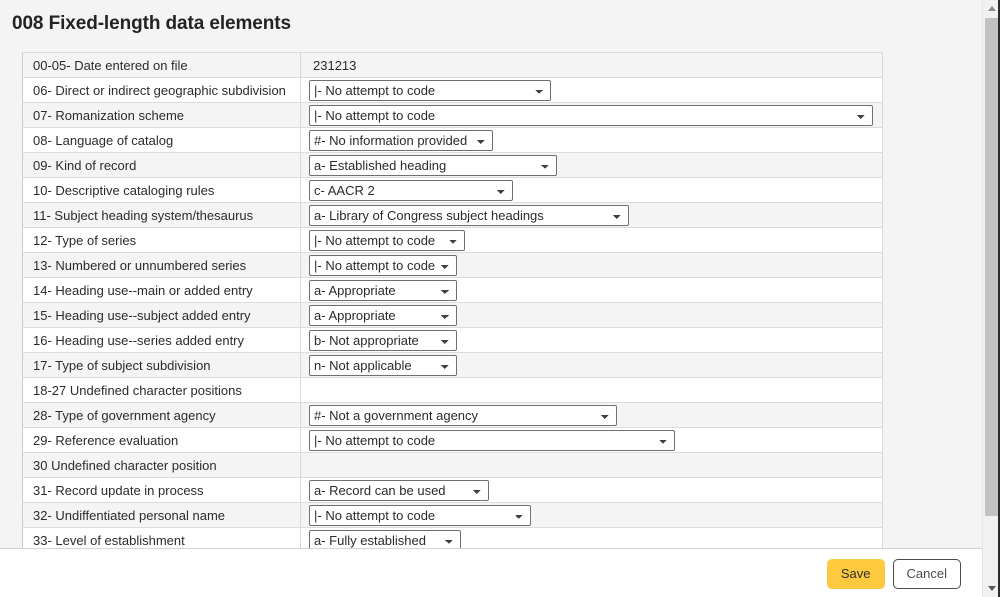 The image size is (1000, 597). I want to click on field-select: a- Record can be used, so click(399, 490).